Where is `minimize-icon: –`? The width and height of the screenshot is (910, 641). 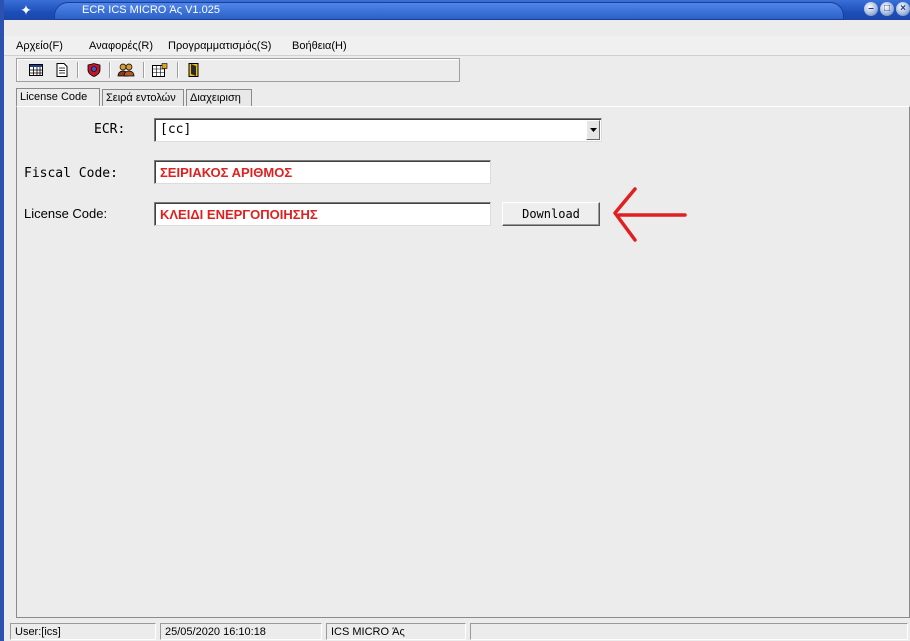 minimize-icon: – is located at coordinates (871, 9).